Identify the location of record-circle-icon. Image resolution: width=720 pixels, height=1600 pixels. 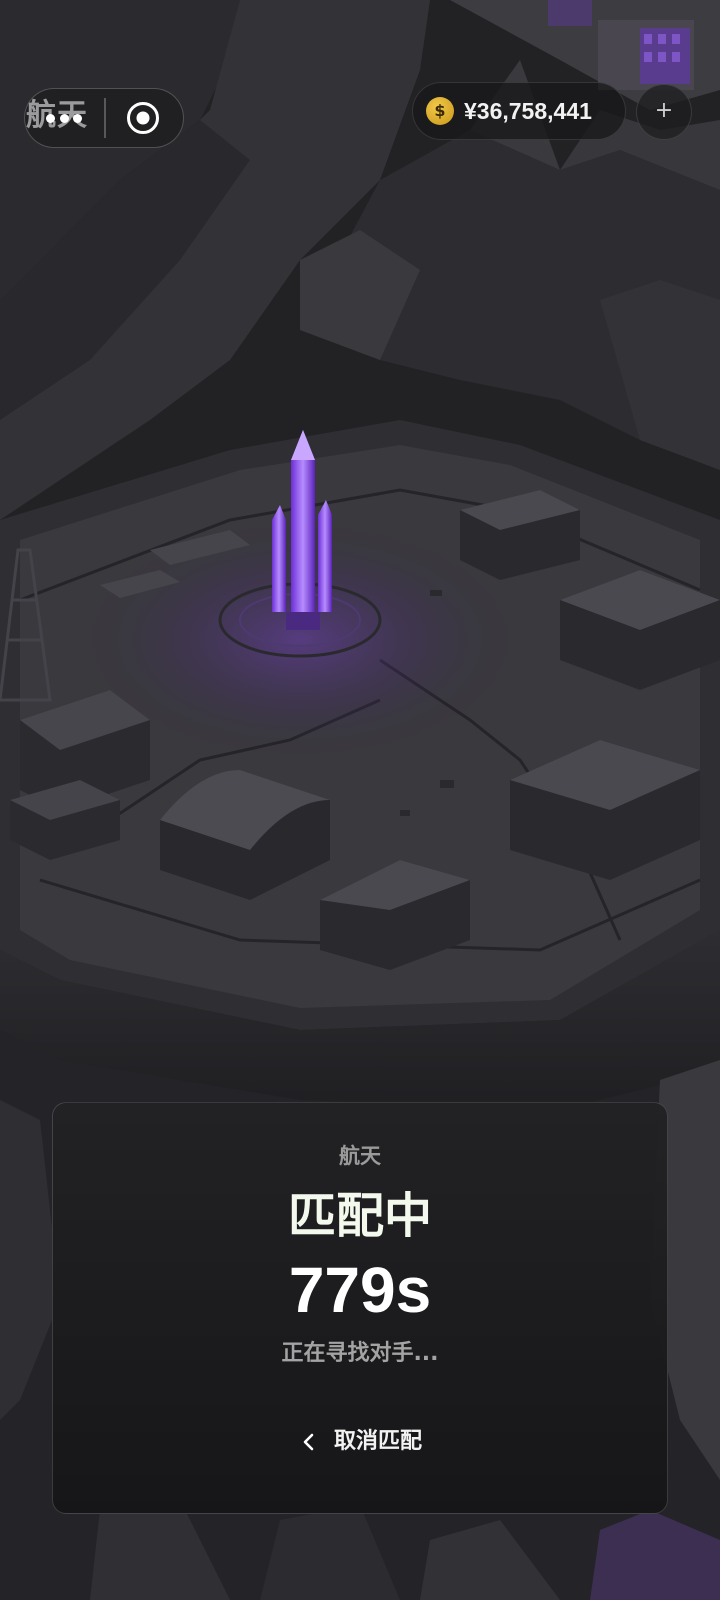
(143, 118).